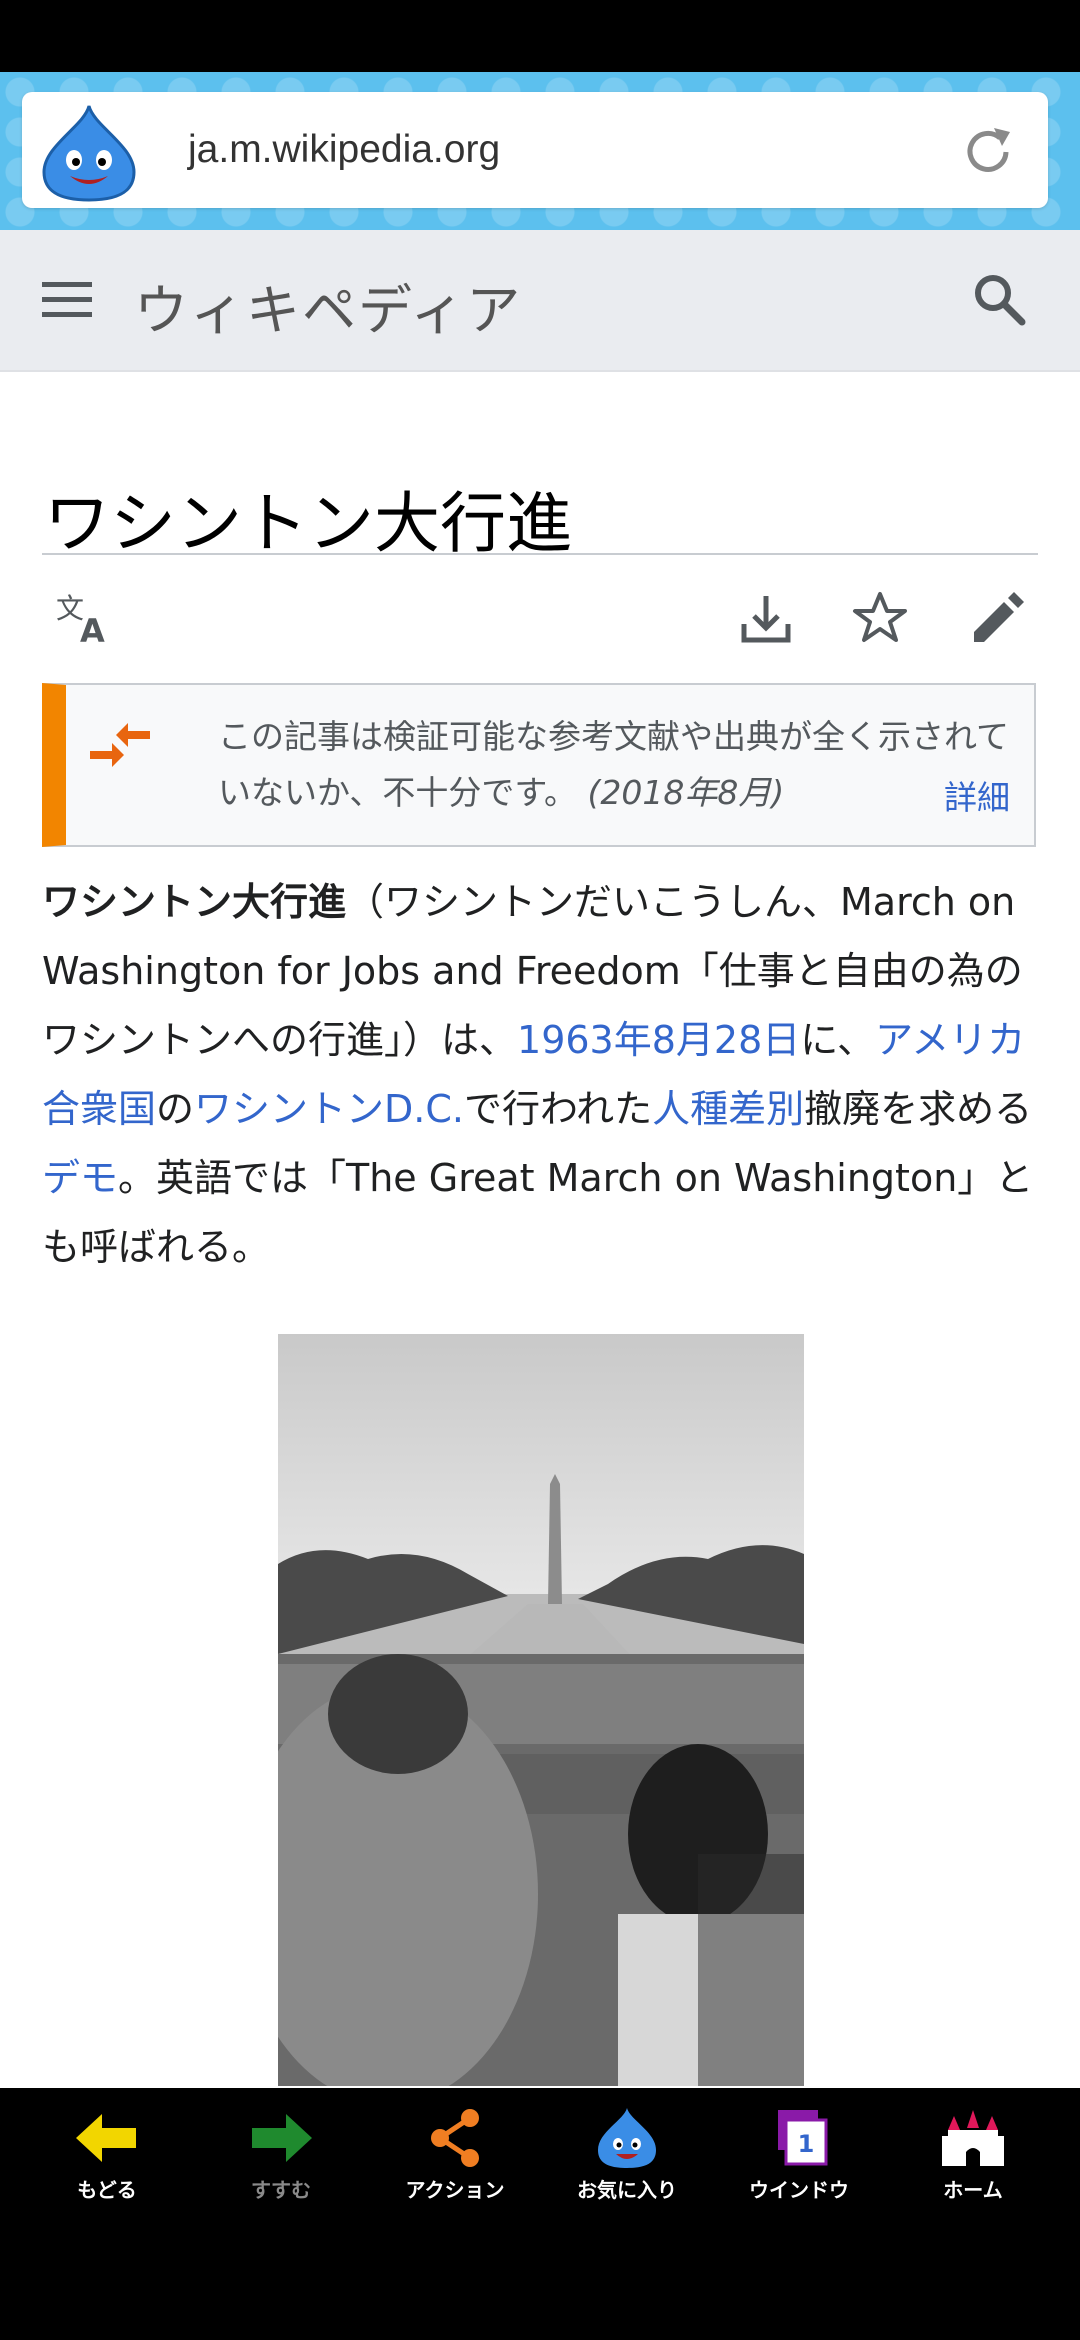 Image resolution: width=1080 pixels, height=2340 pixels. Describe the element at coordinates (540, 2214) in the screenshot. I see `bottom-toolbar: もどる すすむ アクション お気に入り 1 ウインドウ ホーム` at that location.